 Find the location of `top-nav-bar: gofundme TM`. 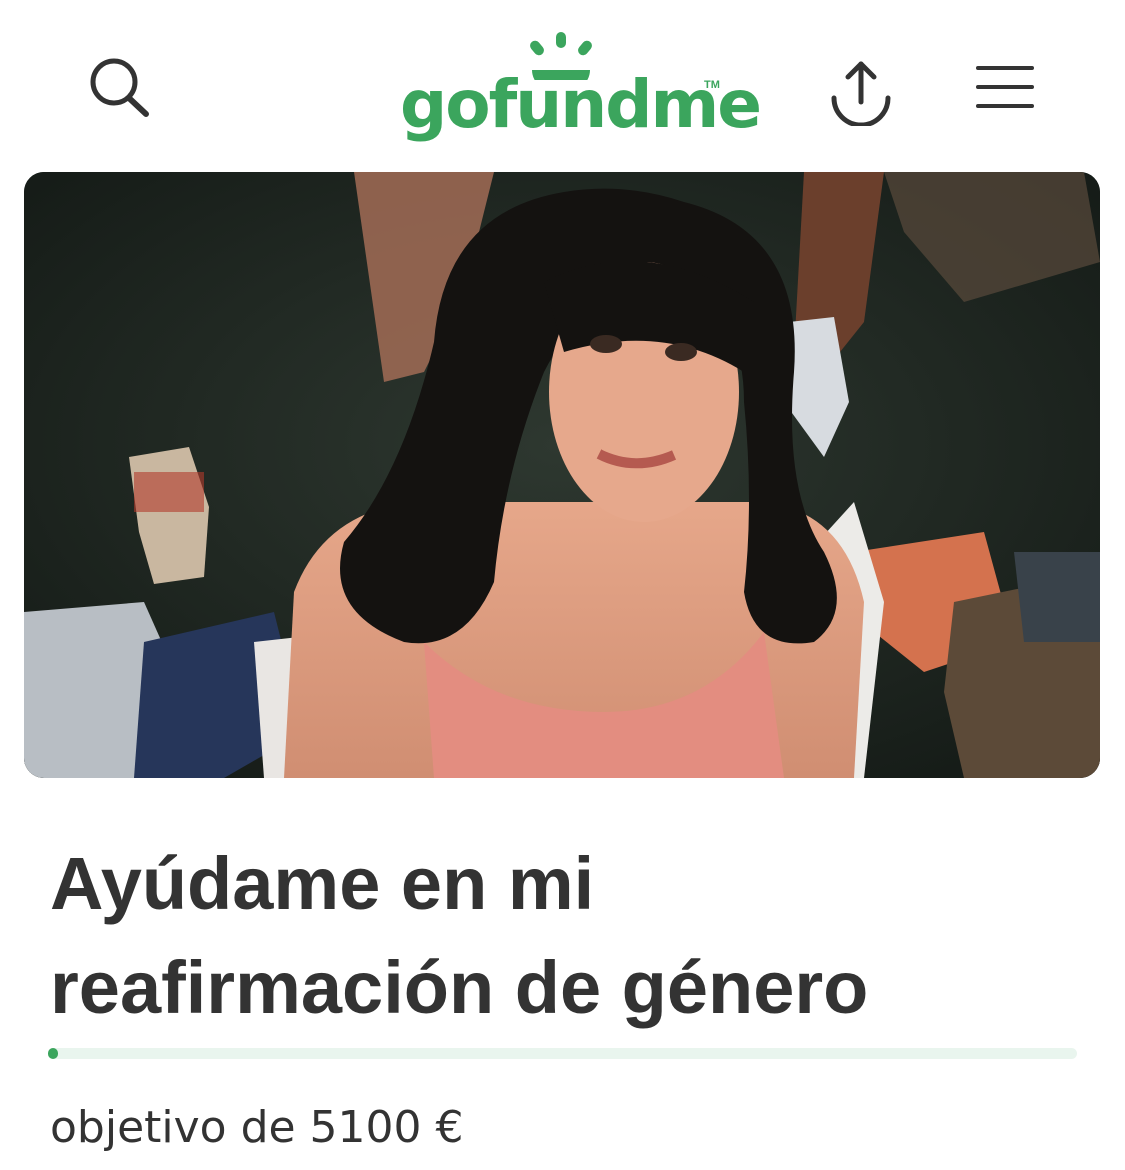

top-nav-bar: gofundme TM is located at coordinates (562, 85).